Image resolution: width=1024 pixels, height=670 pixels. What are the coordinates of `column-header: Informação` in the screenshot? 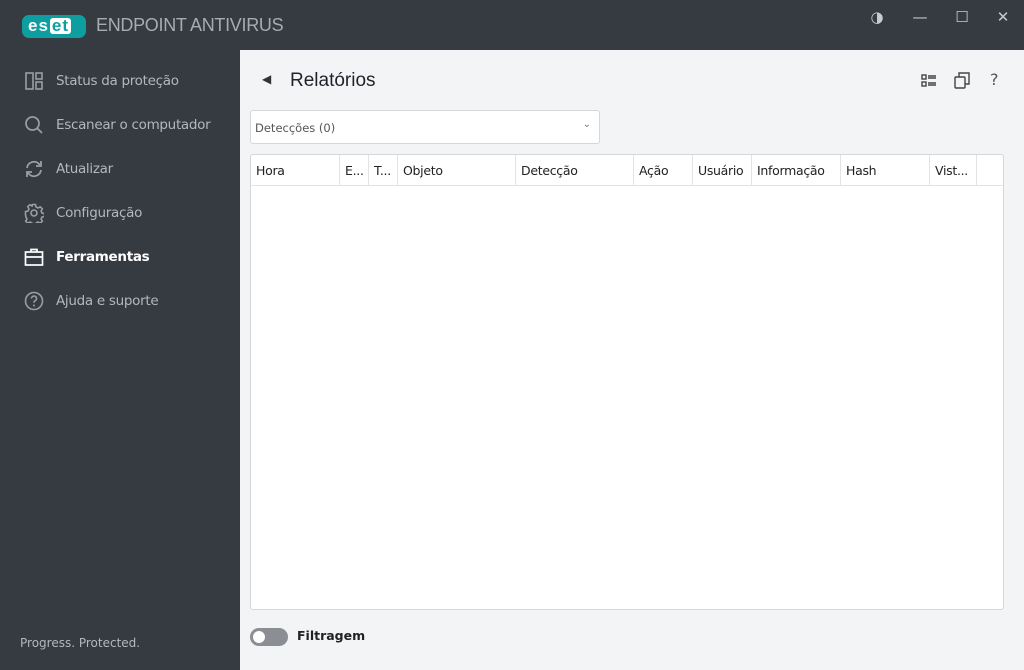 It's located at (796, 170).